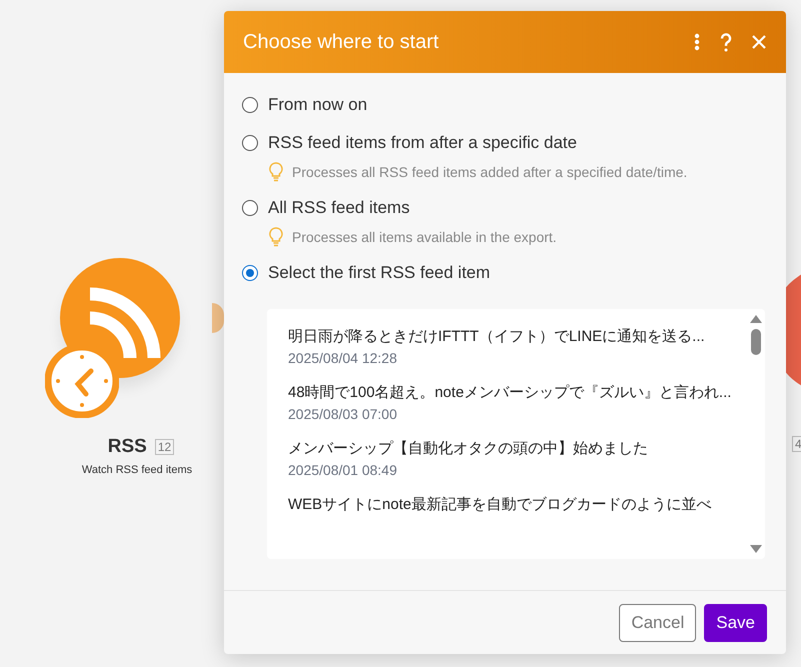 The height and width of the screenshot is (667, 801). Describe the element at coordinates (517, 504) in the screenshot. I see `feed-item-title: WEBサイトにnote最新記事を自動でブログカードのように並べ` at that location.